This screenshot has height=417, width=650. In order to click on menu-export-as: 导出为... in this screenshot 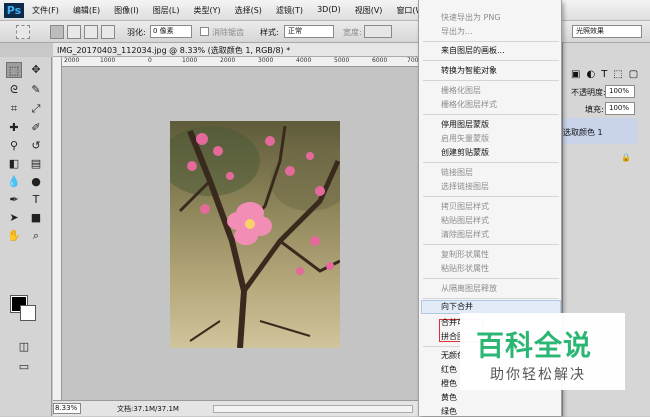, I will do `click(457, 32)`.